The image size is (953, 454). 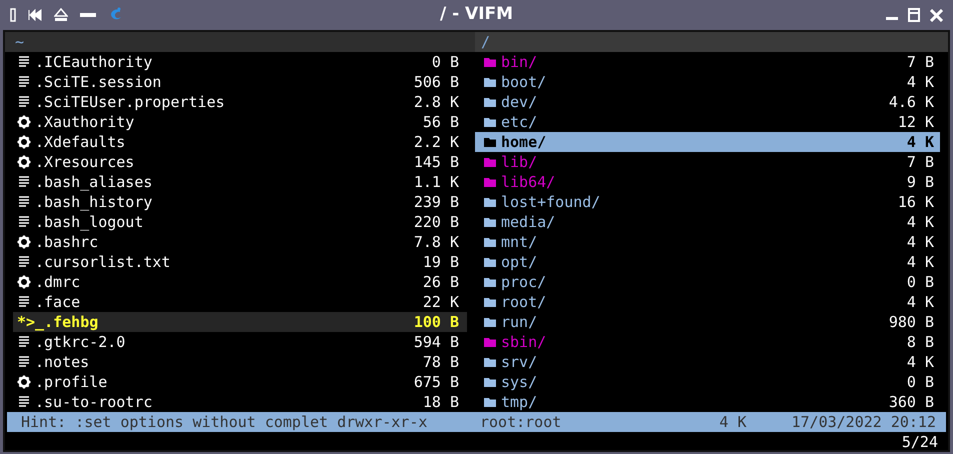 What do you see at coordinates (436, 82) in the screenshot?
I see `file-size: 506 B` at bounding box center [436, 82].